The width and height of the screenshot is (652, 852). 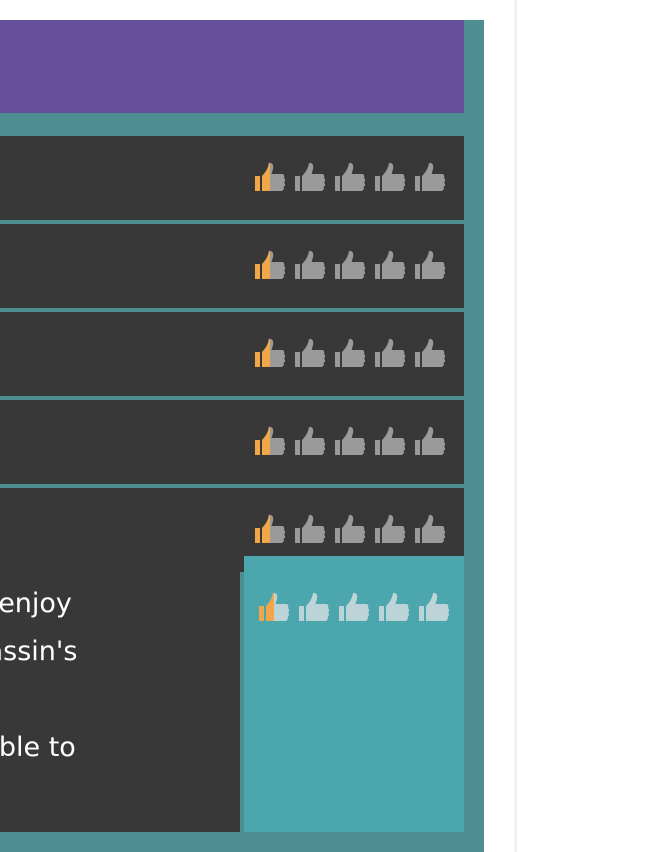 What do you see at coordinates (515, 426) in the screenshot?
I see `right-column-divider` at bounding box center [515, 426].